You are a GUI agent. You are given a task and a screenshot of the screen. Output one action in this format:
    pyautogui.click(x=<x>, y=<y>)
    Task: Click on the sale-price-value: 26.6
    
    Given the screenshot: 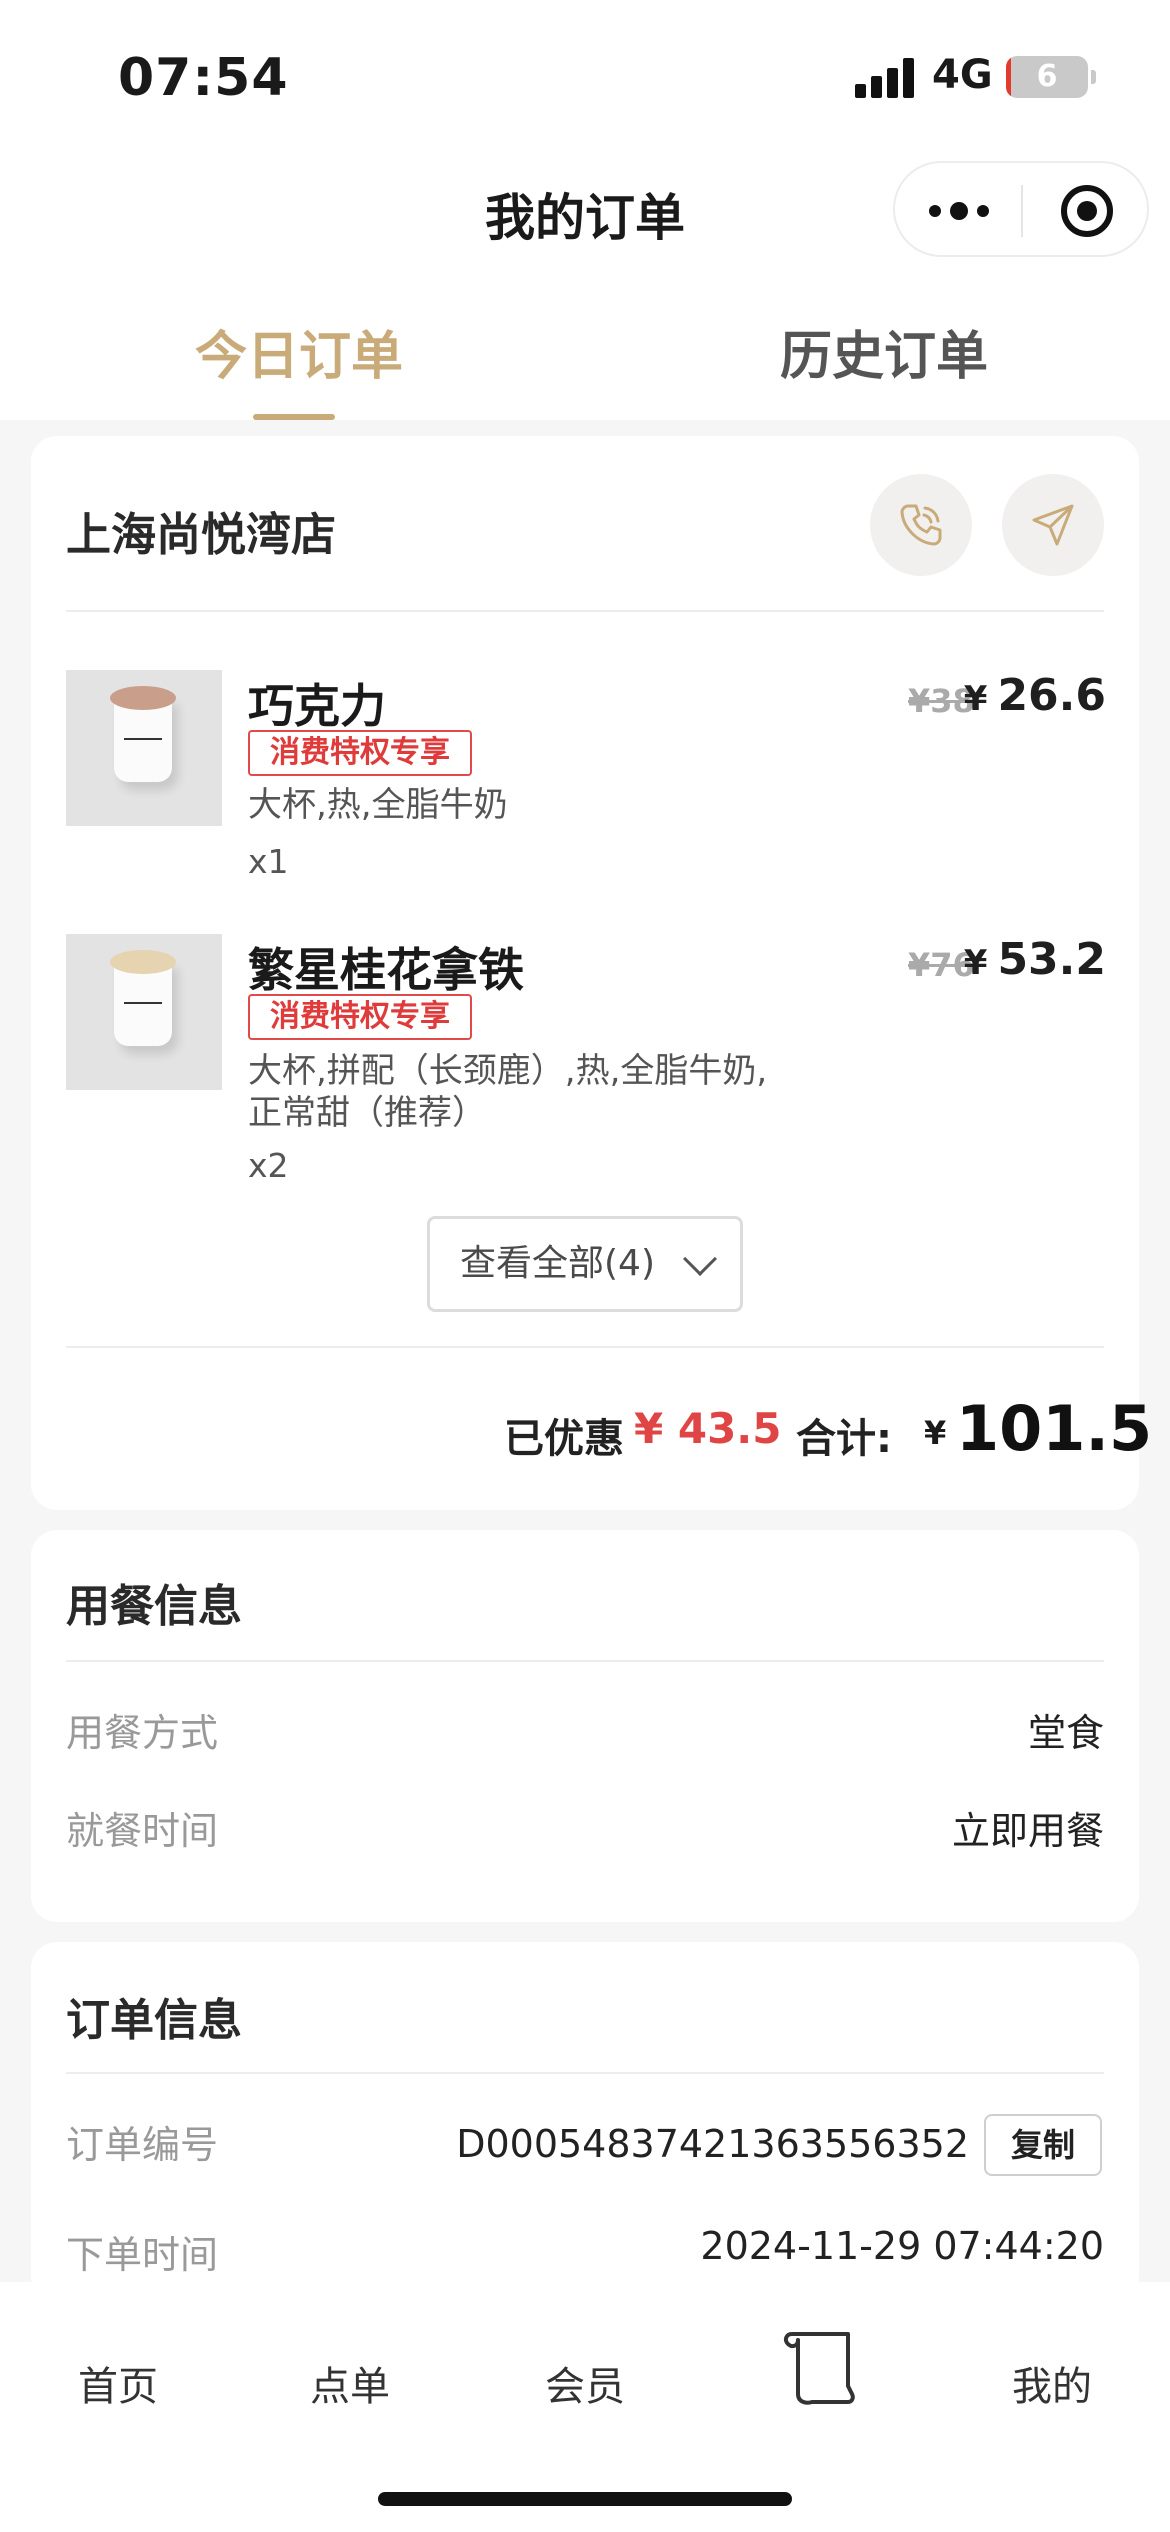 What is the action you would take?
    pyautogui.click(x=1051, y=695)
    